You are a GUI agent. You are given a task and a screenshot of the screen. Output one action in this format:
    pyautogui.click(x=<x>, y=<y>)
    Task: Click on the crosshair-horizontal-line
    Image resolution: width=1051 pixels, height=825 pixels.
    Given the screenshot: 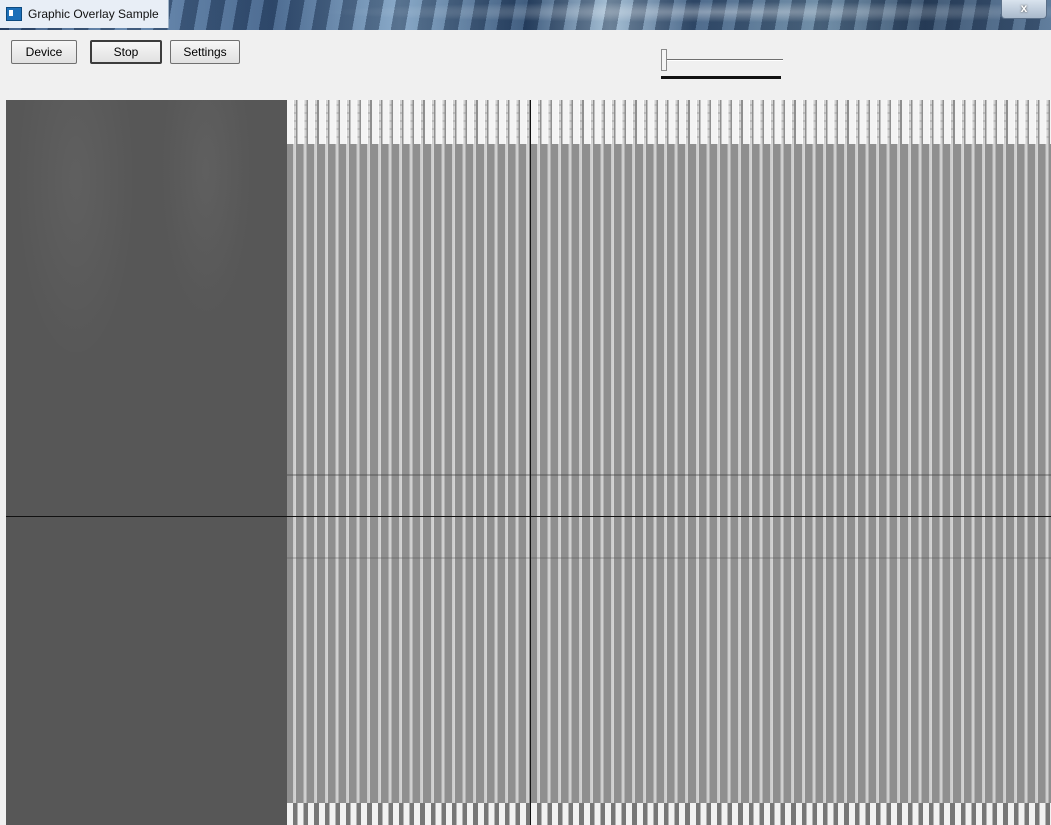 What is the action you would take?
    pyautogui.click(x=528, y=516)
    